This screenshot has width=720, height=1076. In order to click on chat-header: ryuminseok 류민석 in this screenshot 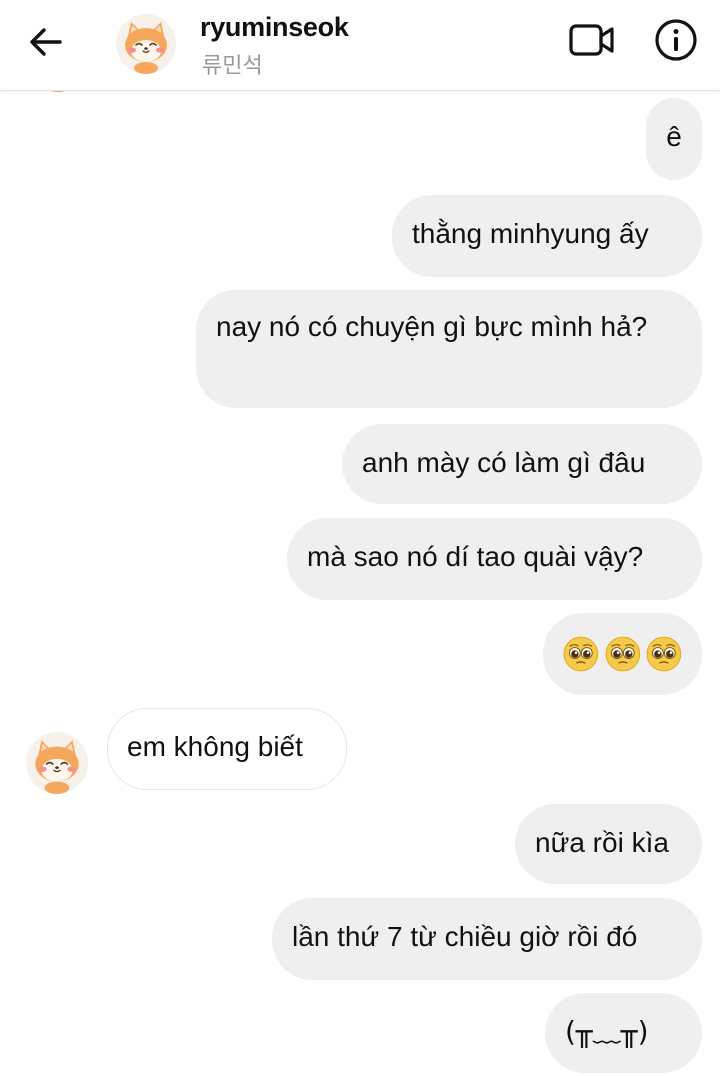, I will do `click(360, 45)`.